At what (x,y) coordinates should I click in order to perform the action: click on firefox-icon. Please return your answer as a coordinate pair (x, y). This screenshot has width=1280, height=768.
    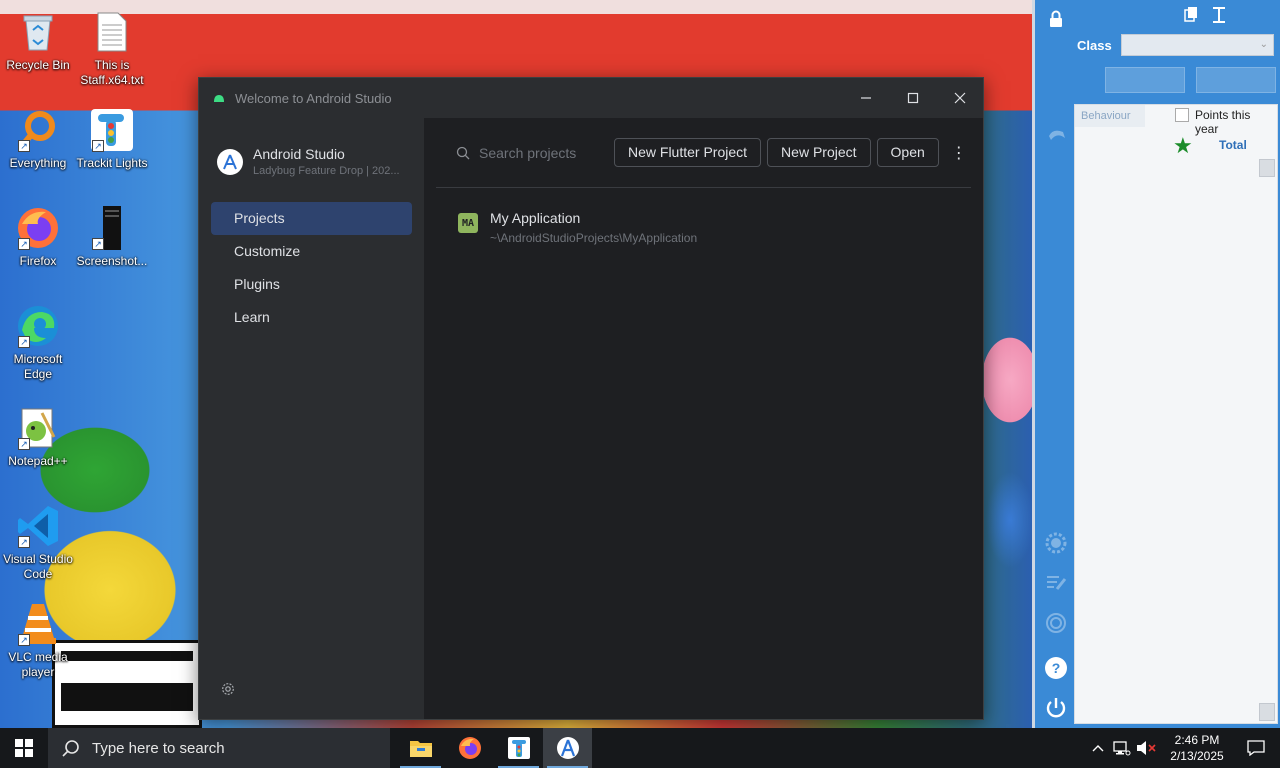
    Looking at the image, I should click on (469, 748).